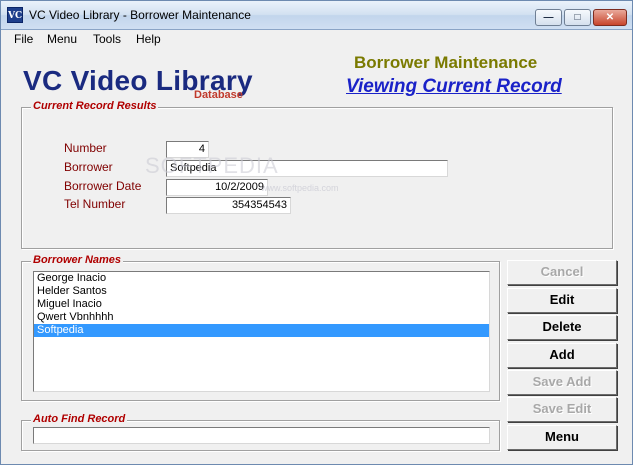  I want to click on save-edit-button: Save Edit, so click(562, 409).